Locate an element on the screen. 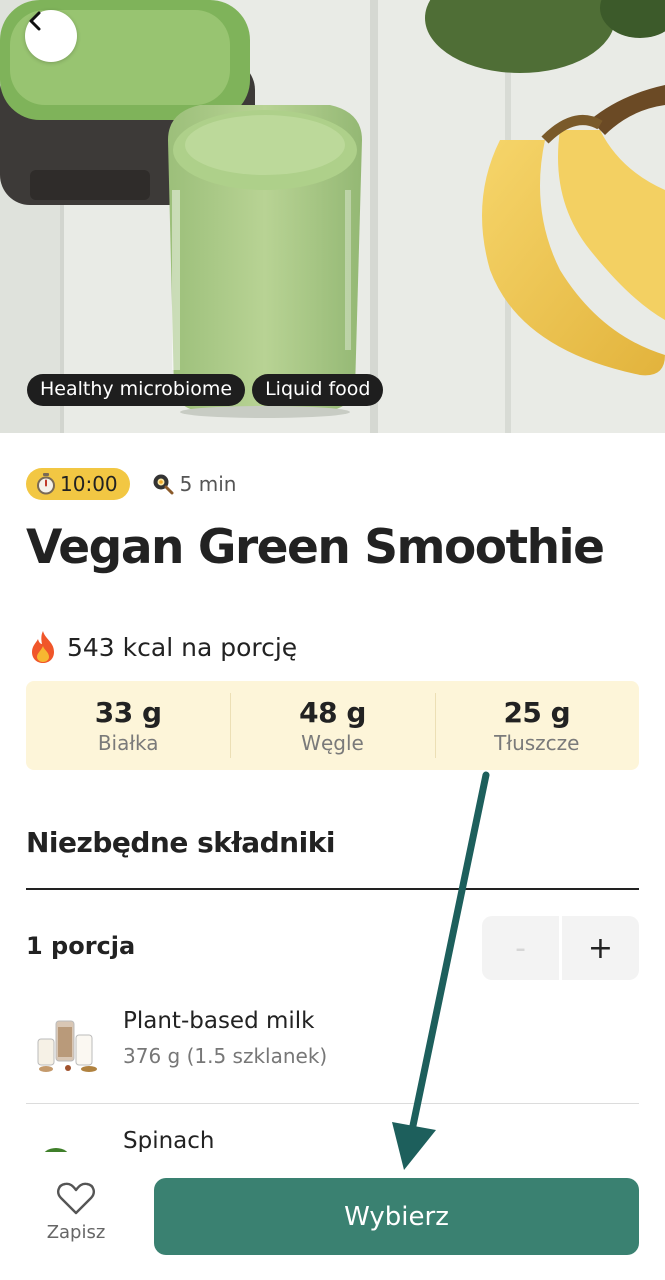 The image size is (665, 1280). macro-protein: 33 g Białka is located at coordinates (128, 725).